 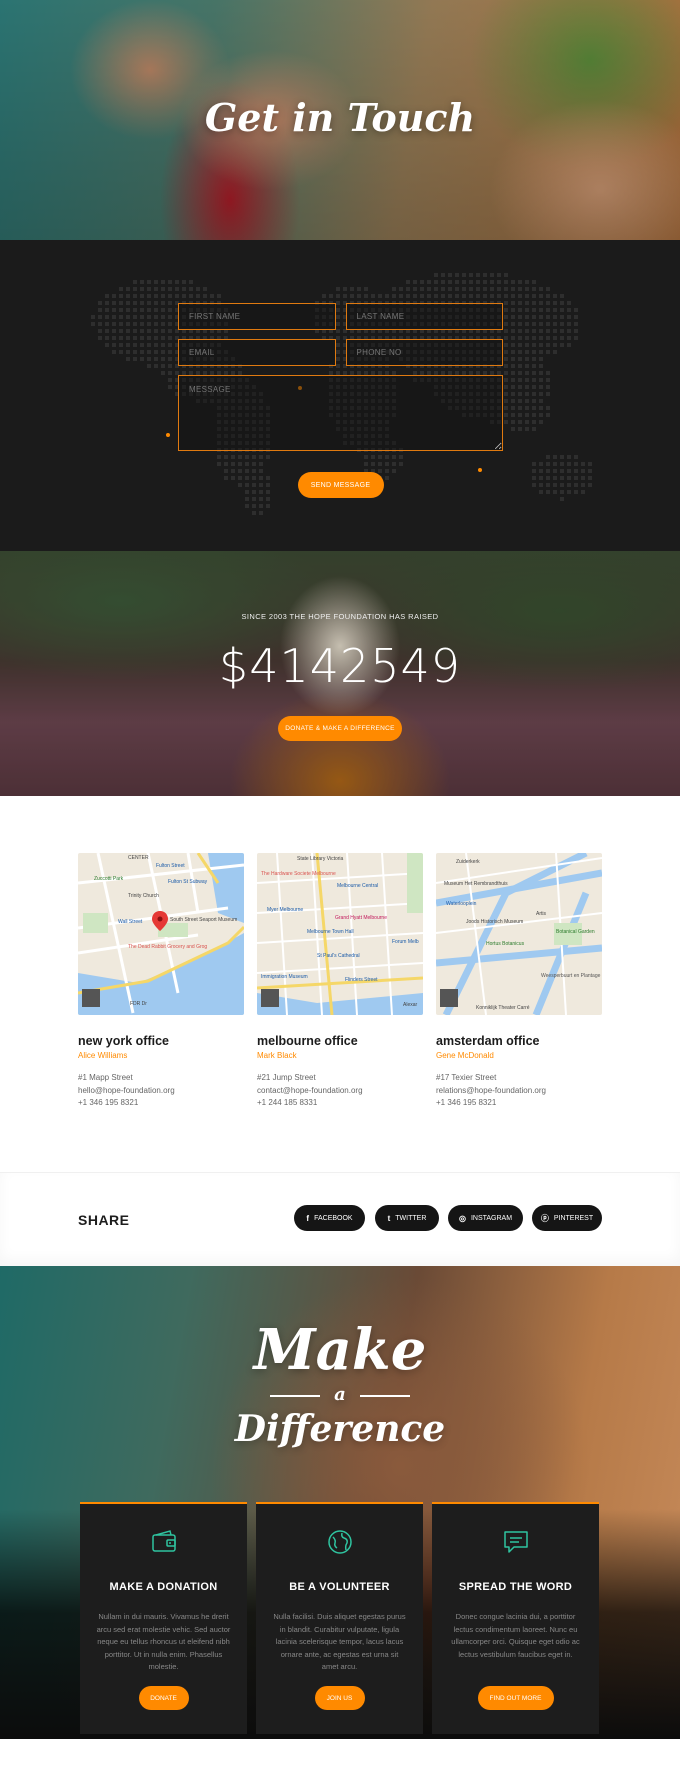 I want to click on raised-amount: $4142549, so click(x=340, y=666).